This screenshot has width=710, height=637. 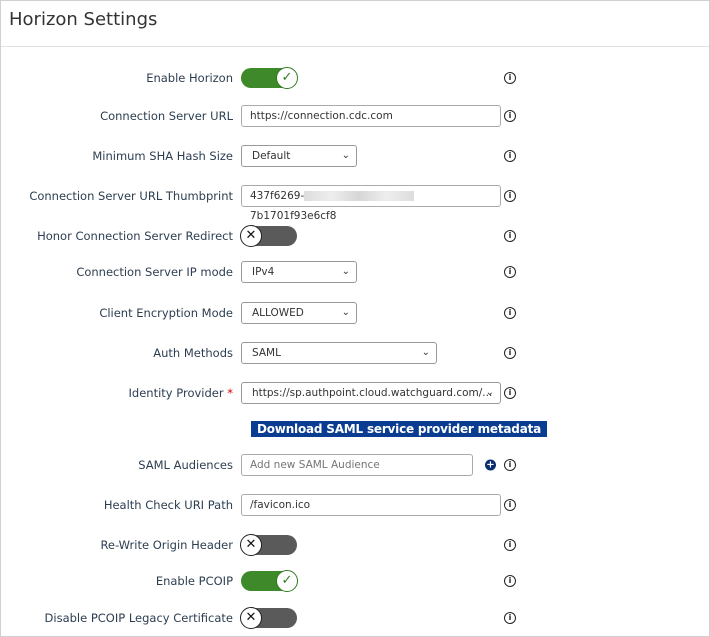 I want to click on row-ip-mode: Connection Server IP mode IPv4 ⌄ i, so click(x=355, y=272).